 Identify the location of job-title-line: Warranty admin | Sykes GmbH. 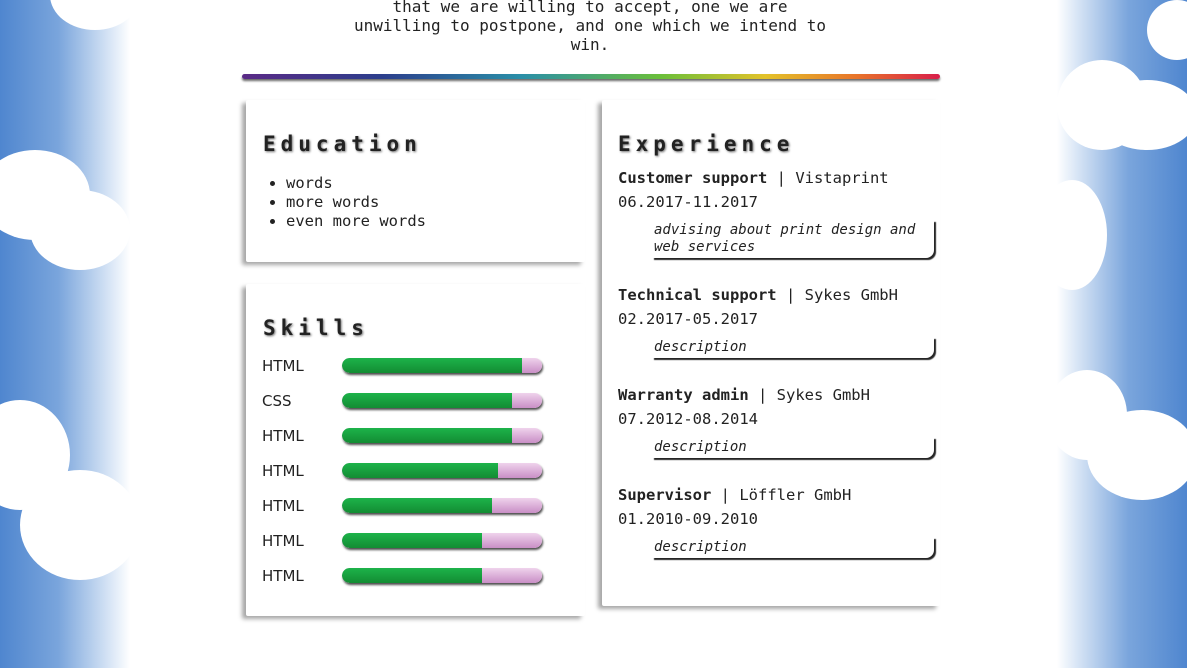
(744, 395).